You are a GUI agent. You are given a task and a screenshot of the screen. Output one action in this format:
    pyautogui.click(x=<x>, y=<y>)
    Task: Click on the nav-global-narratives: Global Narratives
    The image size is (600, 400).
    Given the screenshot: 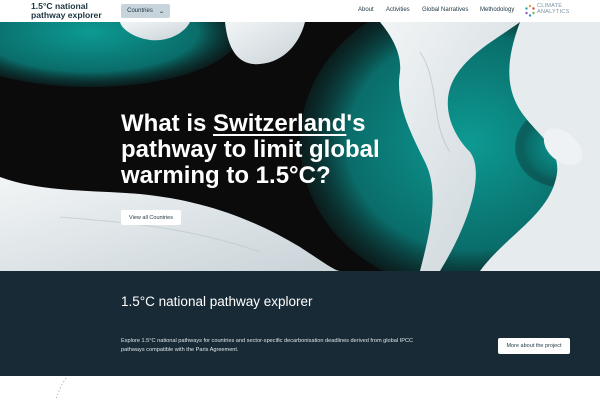 What is the action you would take?
    pyautogui.click(x=445, y=10)
    